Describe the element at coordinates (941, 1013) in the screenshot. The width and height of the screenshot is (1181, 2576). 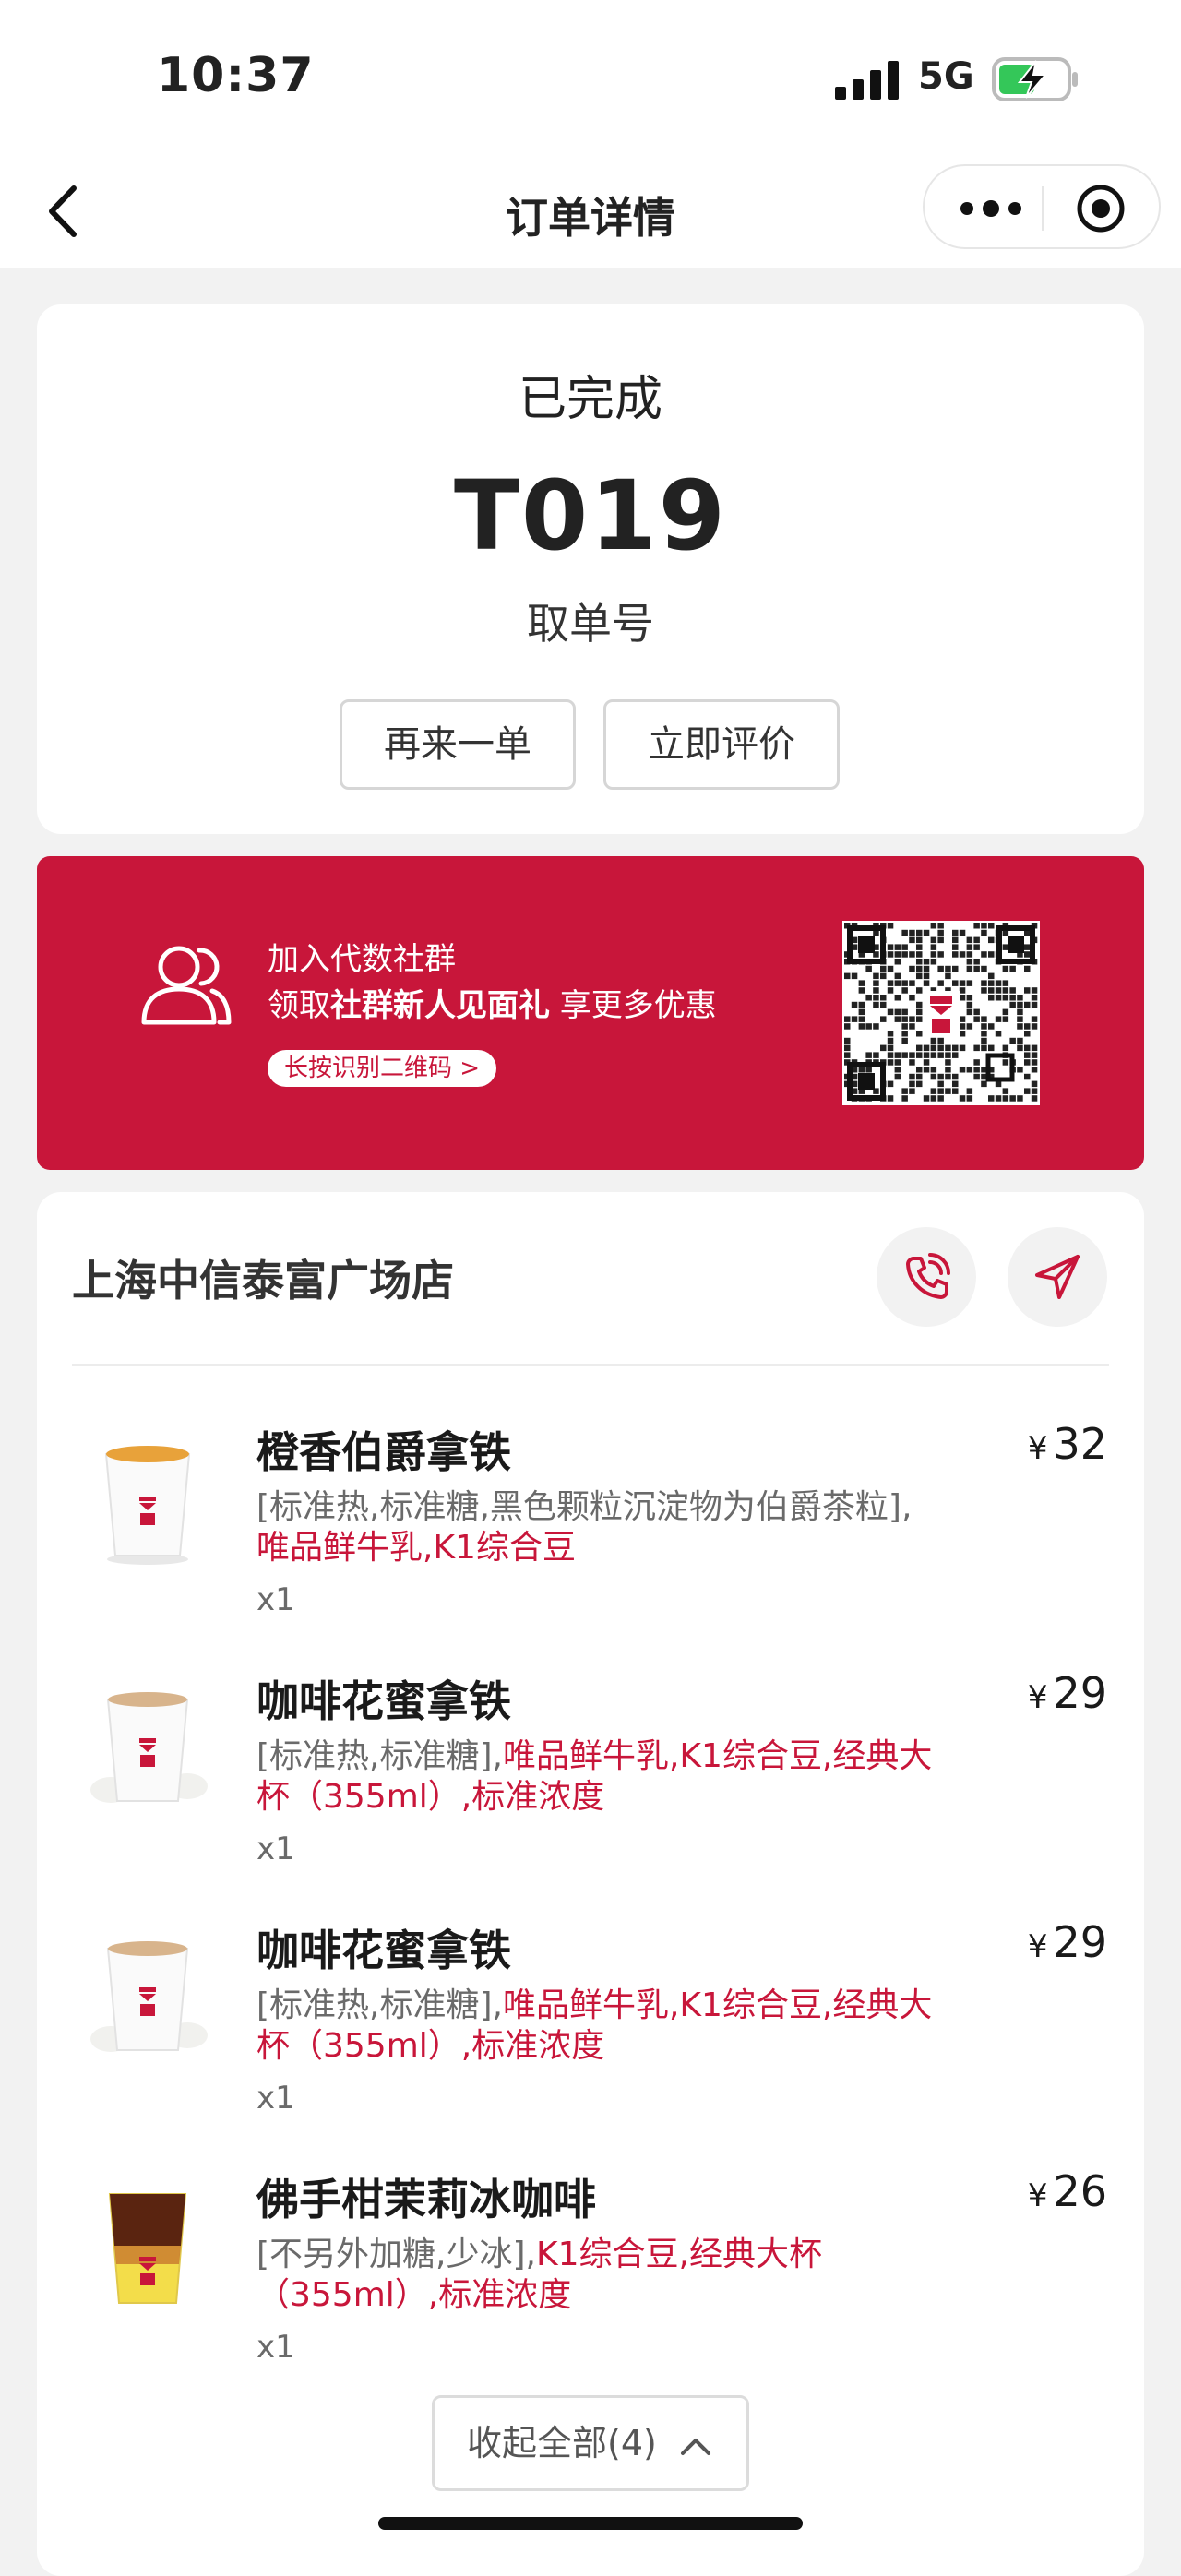
I see `qr-code` at that location.